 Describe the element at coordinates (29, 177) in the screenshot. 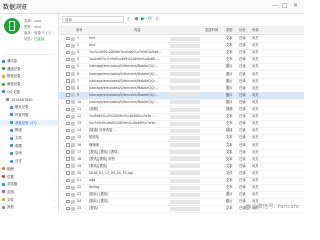

I see `sidebar-item: 位置 ›` at that location.